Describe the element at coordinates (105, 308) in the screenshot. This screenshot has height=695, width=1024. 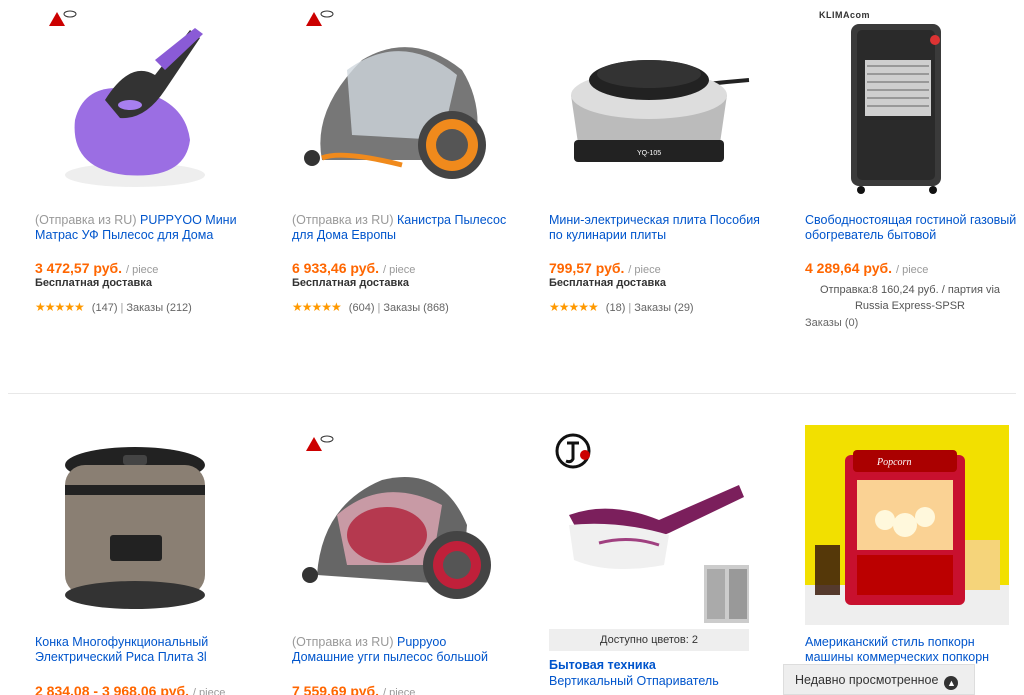
I see `review-count: (147)` at that location.